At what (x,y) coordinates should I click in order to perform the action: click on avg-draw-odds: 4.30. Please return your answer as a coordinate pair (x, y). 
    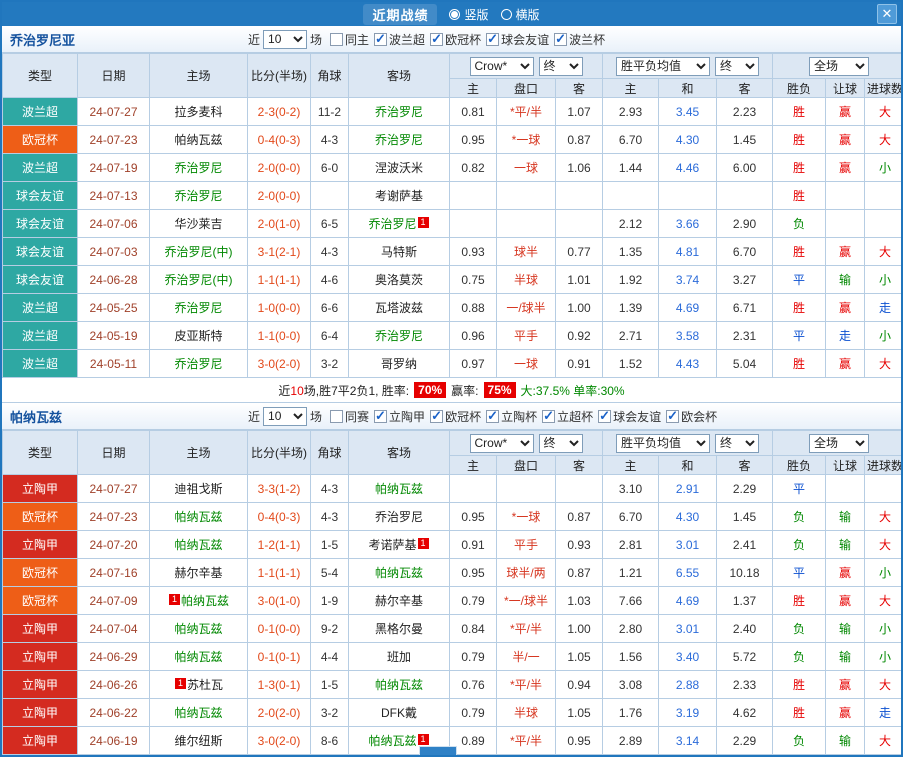
    Looking at the image, I should click on (687, 516).